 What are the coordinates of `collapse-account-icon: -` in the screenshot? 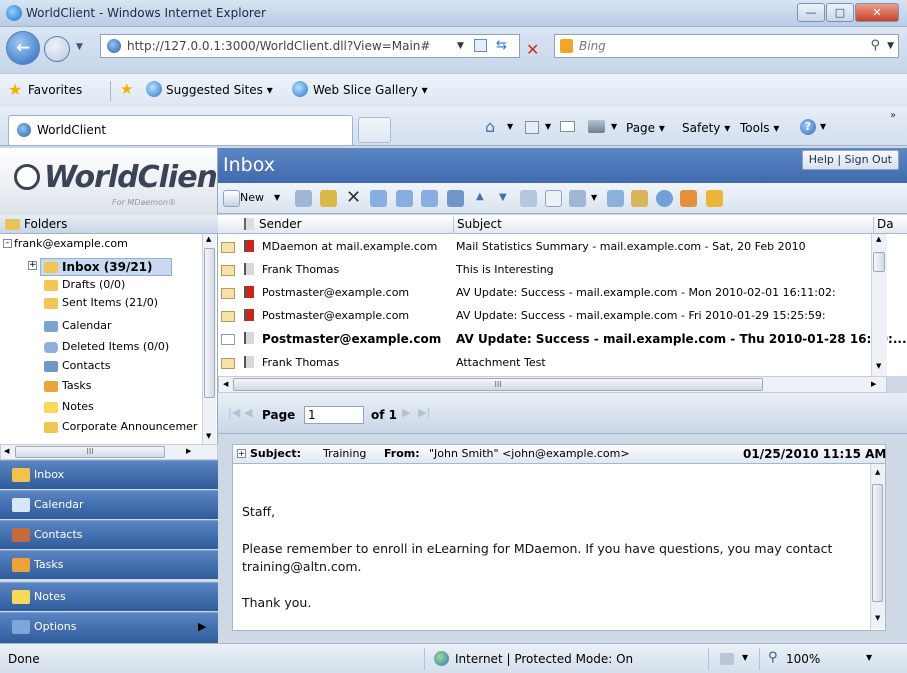 It's located at (7, 243).